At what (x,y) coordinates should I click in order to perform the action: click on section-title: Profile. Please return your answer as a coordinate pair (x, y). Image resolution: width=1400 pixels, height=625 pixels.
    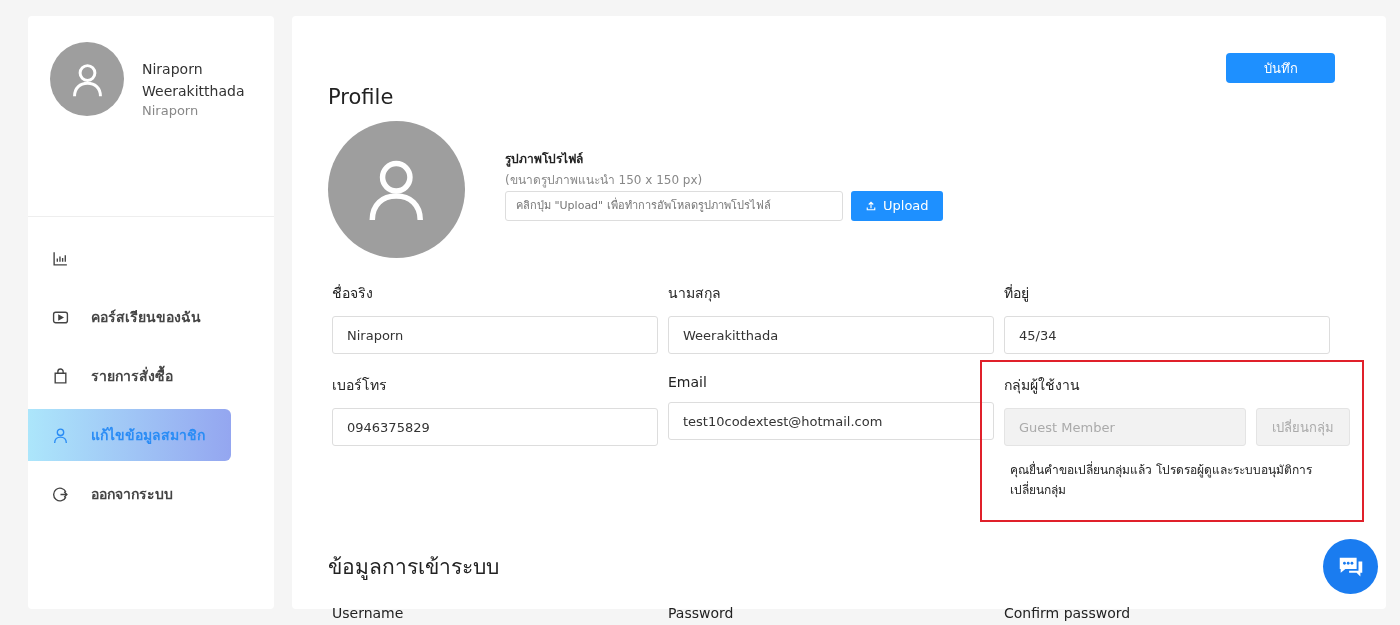
    Looking at the image, I should click on (361, 97).